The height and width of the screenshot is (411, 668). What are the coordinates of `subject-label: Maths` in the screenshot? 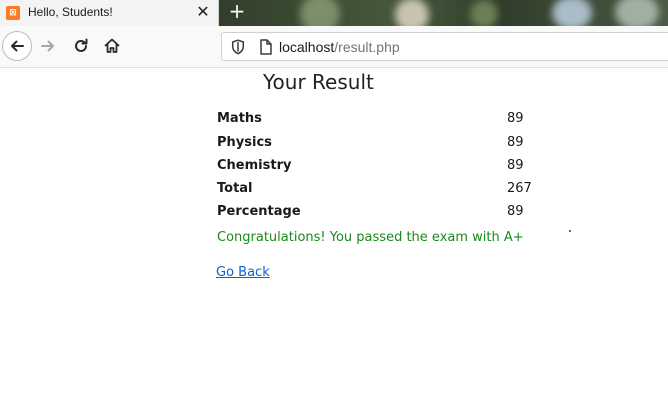 It's located at (239, 118).